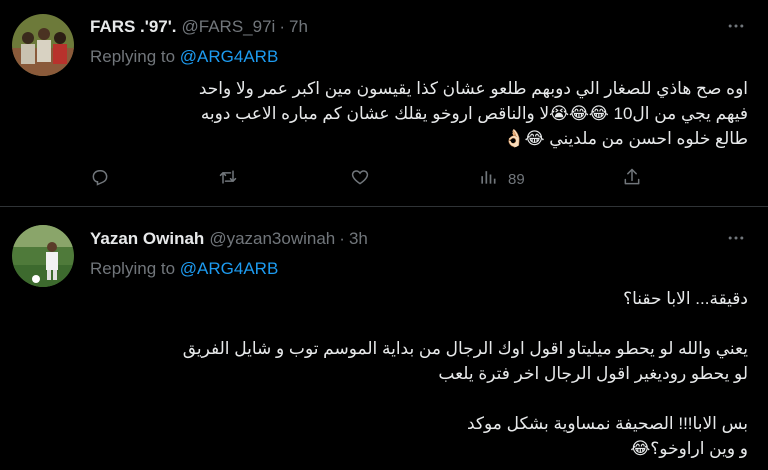  What do you see at coordinates (358, 239) in the screenshot?
I see `timestamp: 3h` at bounding box center [358, 239].